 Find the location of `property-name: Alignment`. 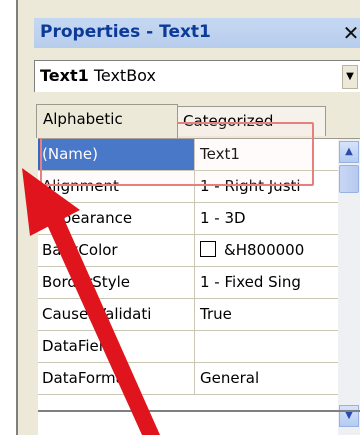

property-name: Alignment is located at coordinates (116, 186).